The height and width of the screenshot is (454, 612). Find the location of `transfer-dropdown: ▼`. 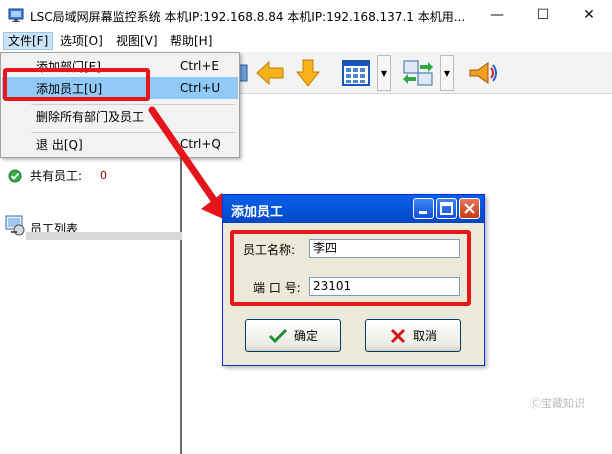

transfer-dropdown: ▼ is located at coordinates (447, 73).